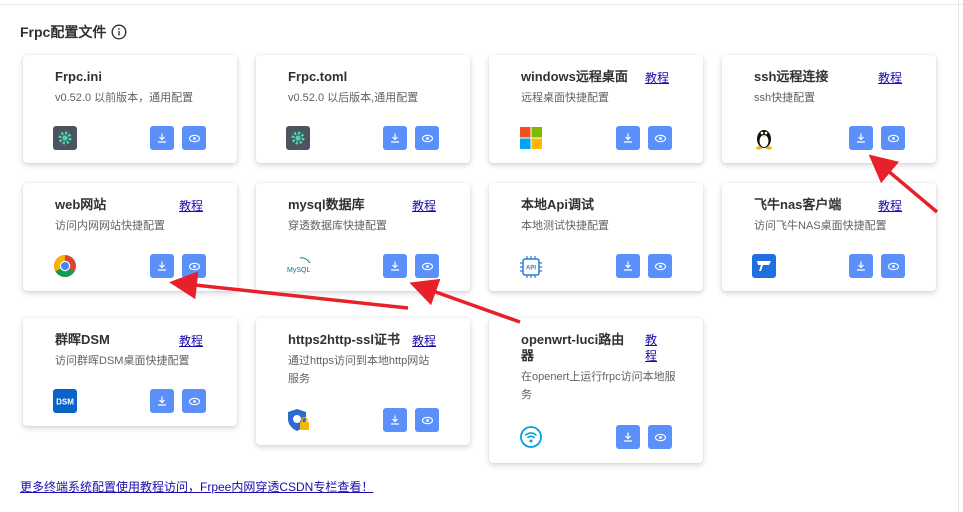 Image resolution: width=963 pixels, height=512 pixels. I want to click on api-chip-icon: API, so click(531, 267).